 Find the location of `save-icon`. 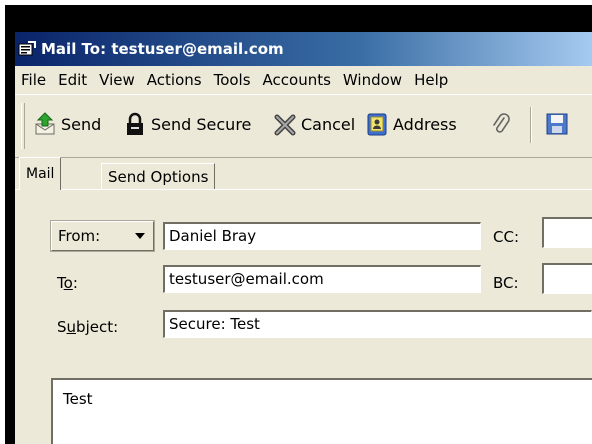

save-icon is located at coordinates (557, 124).